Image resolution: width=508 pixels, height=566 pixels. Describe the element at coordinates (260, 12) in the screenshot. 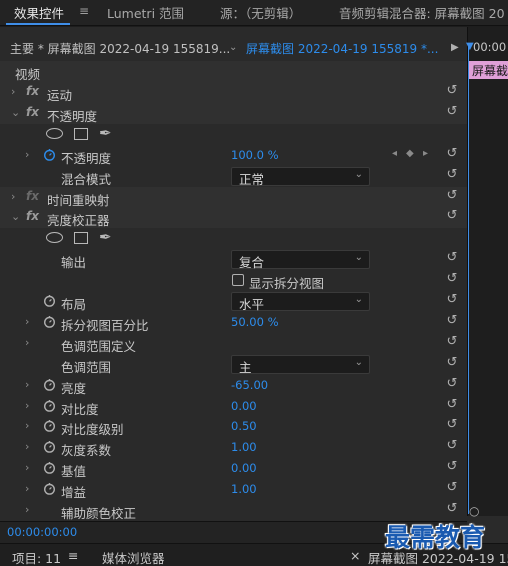

I see `tab-source: 源：（无剪辑）` at that location.